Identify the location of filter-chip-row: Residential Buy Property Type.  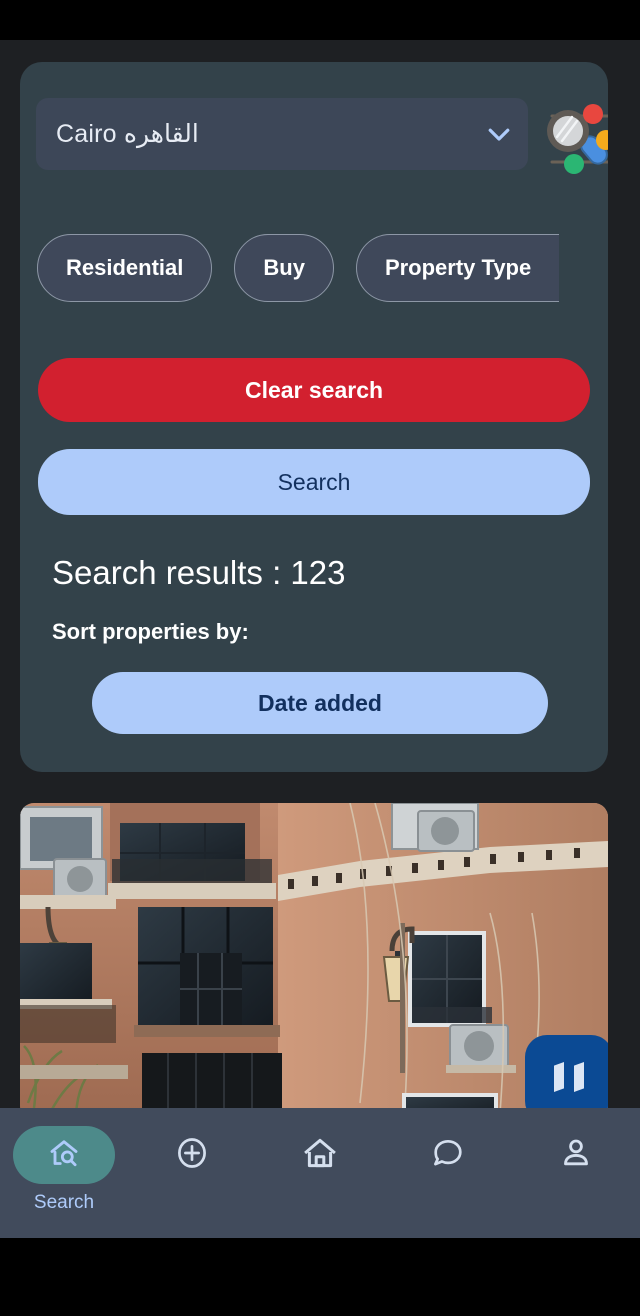
(322, 268).